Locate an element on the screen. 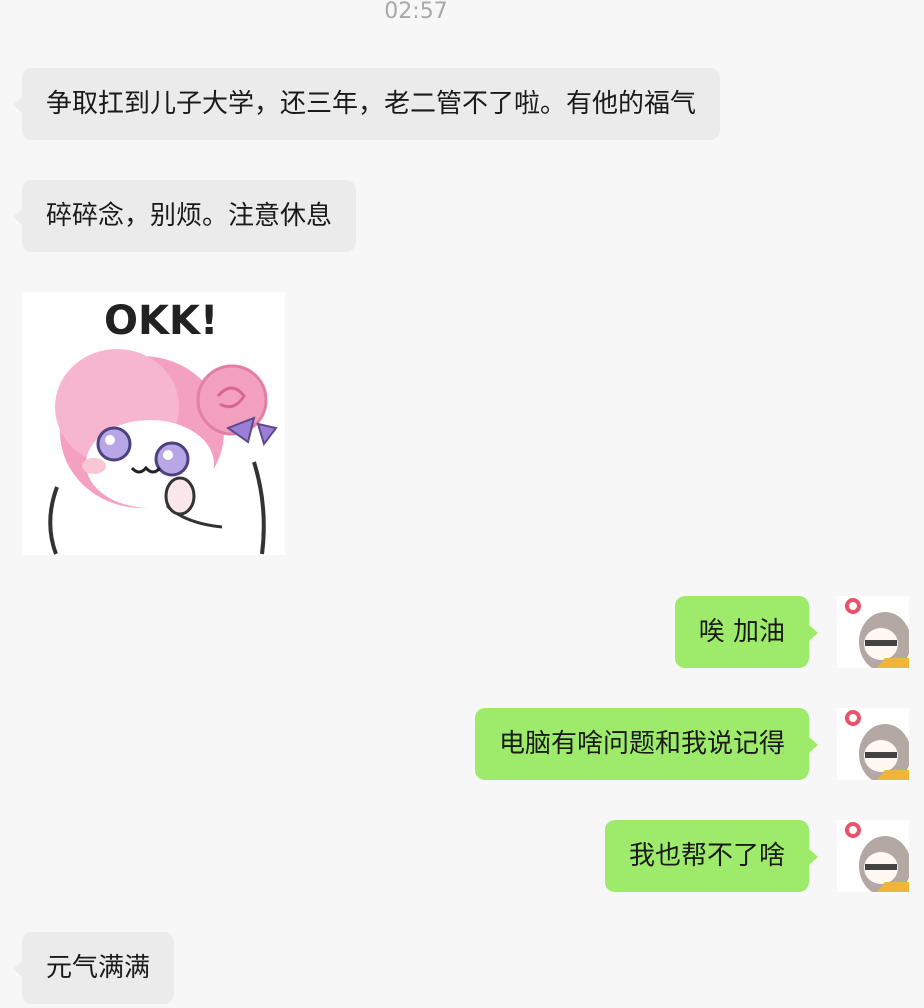 Image resolution: width=924 pixels, height=1008 pixels. outgoing-message-bubble: 唉 加油 is located at coordinates (746, 632).